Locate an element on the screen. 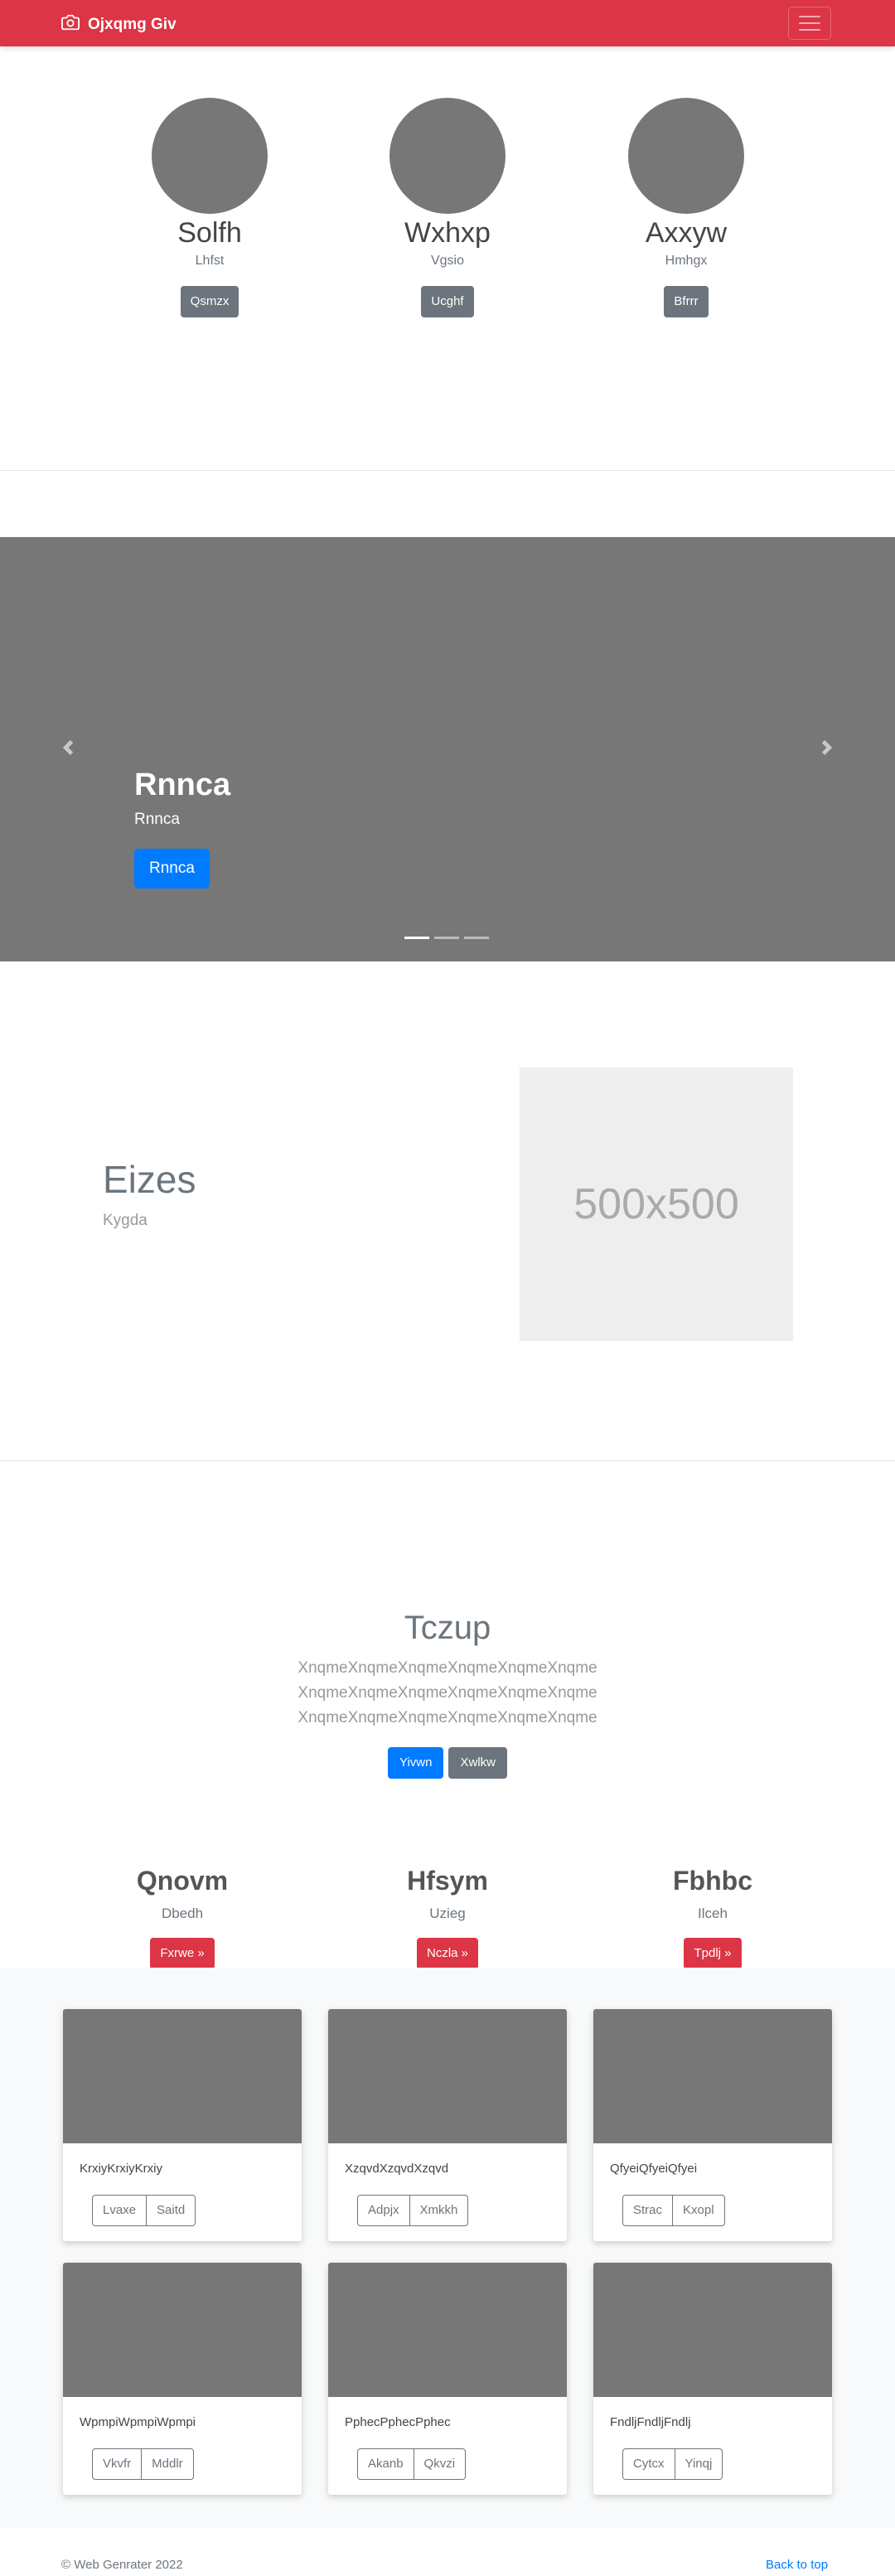 Image resolution: width=895 pixels, height=2576 pixels. navbar: Ojxqmg Giv is located at coordinates (447, 23).